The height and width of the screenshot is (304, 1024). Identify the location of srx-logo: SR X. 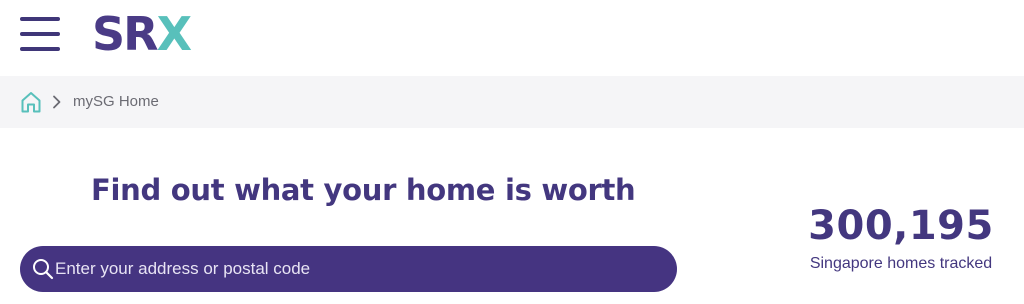
(142, 34).